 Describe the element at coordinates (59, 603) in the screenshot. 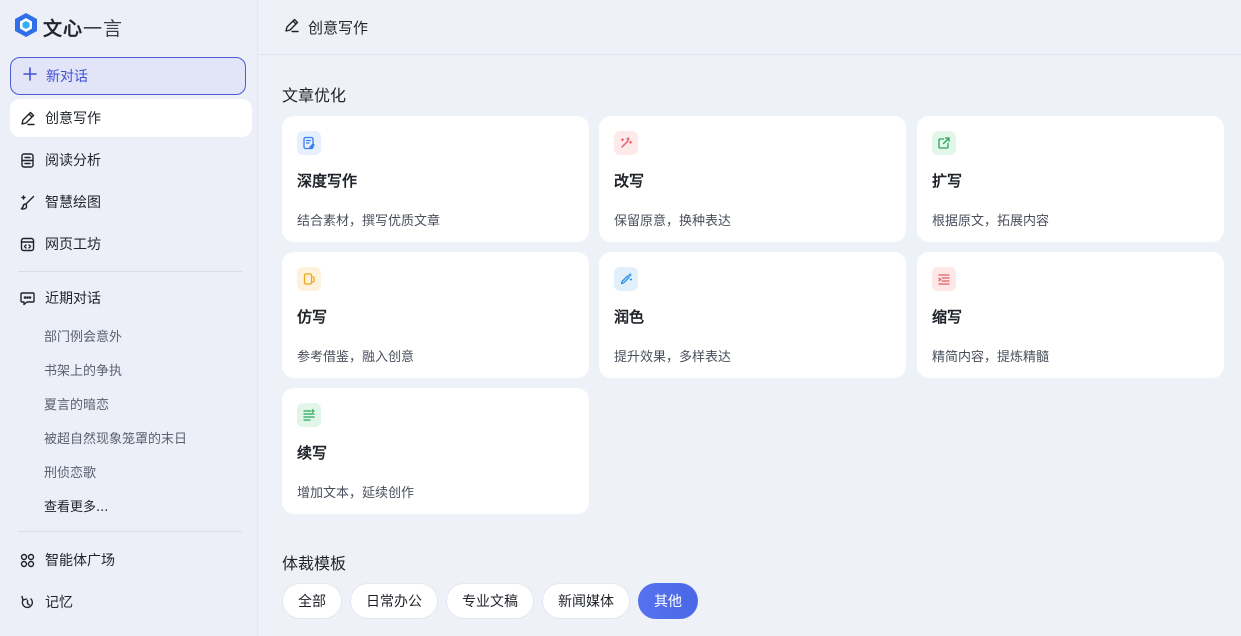

I see `sidebar-item-label: 记忆` at that location.